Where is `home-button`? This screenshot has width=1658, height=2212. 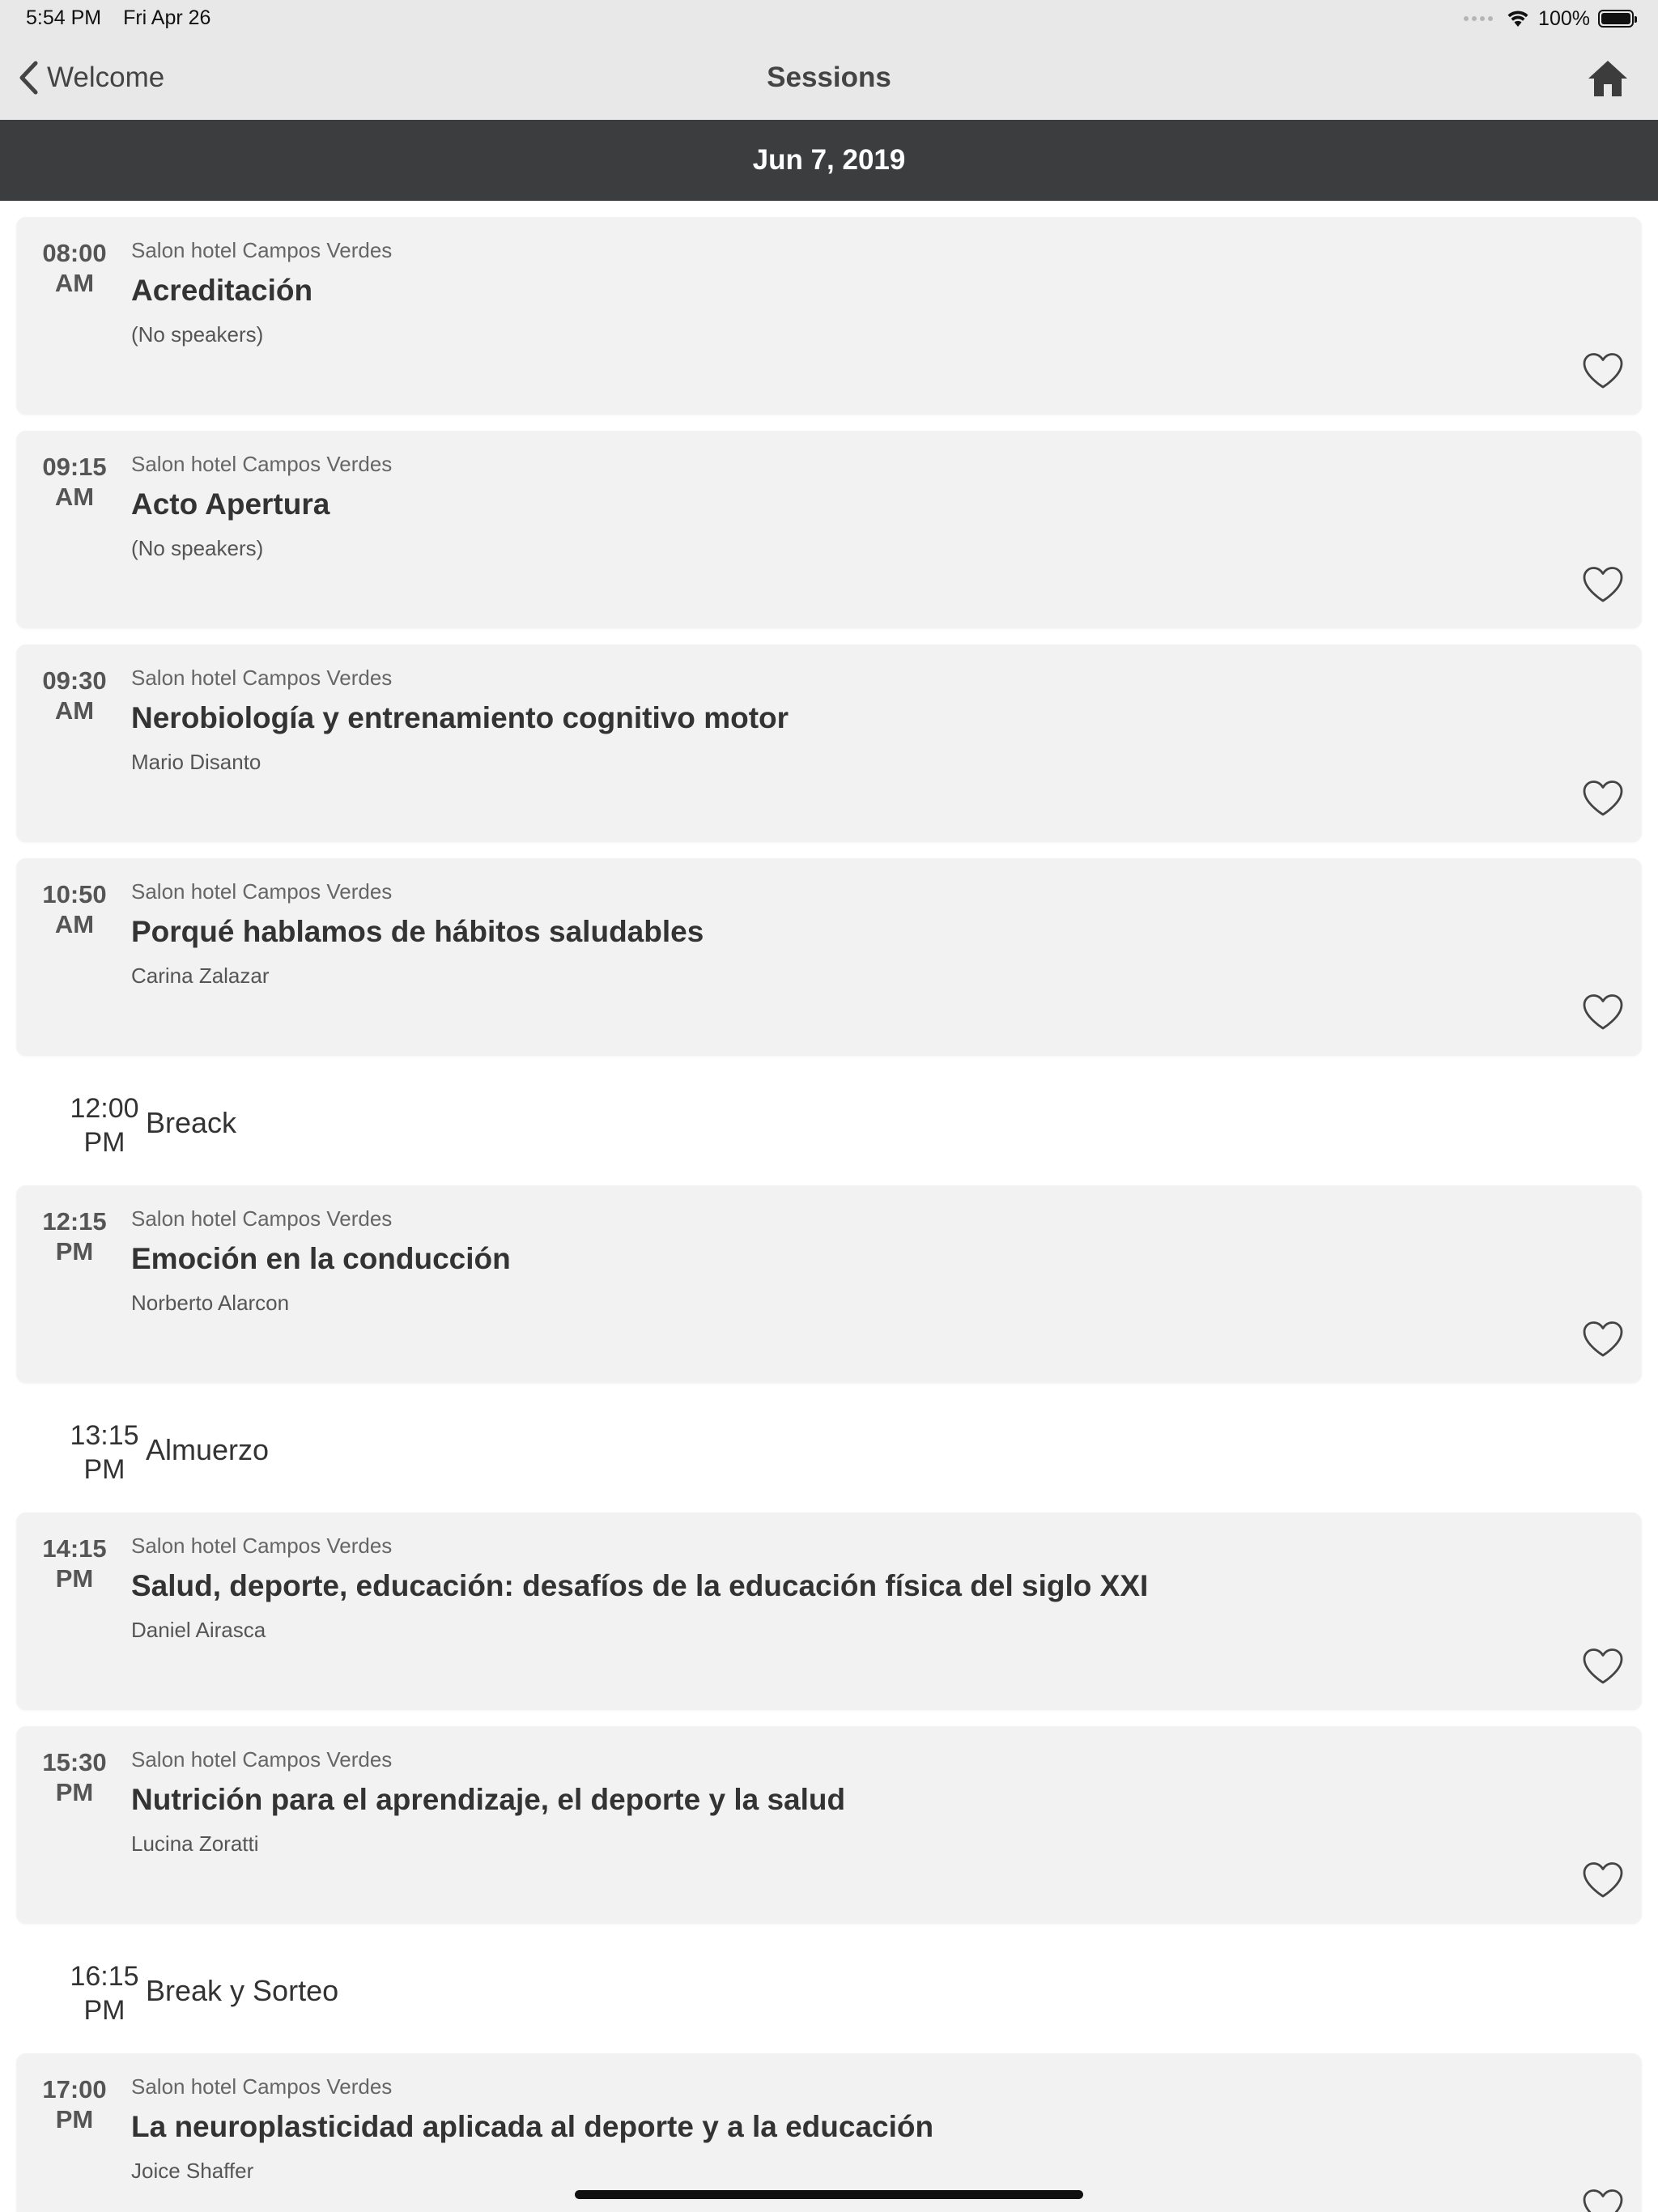 home-button is located at coordinates (1608, 78).